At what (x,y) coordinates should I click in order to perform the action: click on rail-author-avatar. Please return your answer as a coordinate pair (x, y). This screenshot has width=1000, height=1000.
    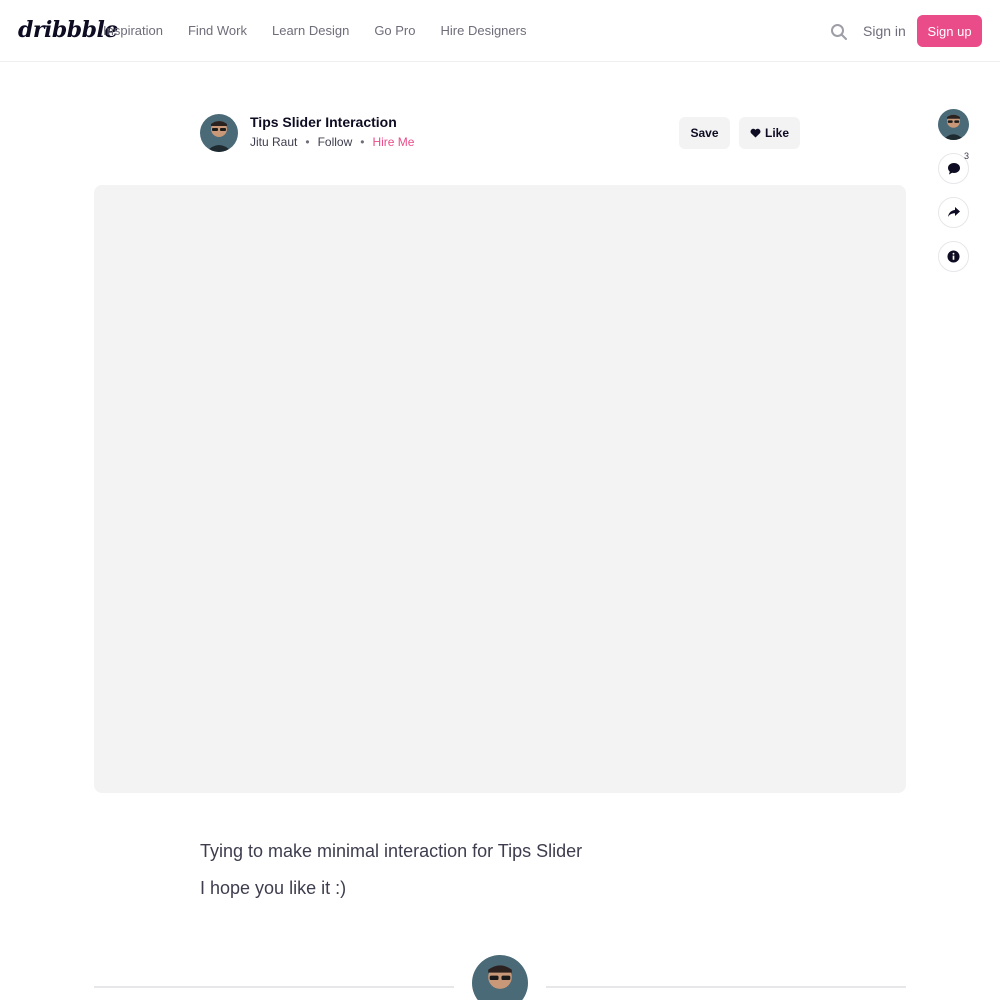
    Looking at the image, I should click on (953, 124).